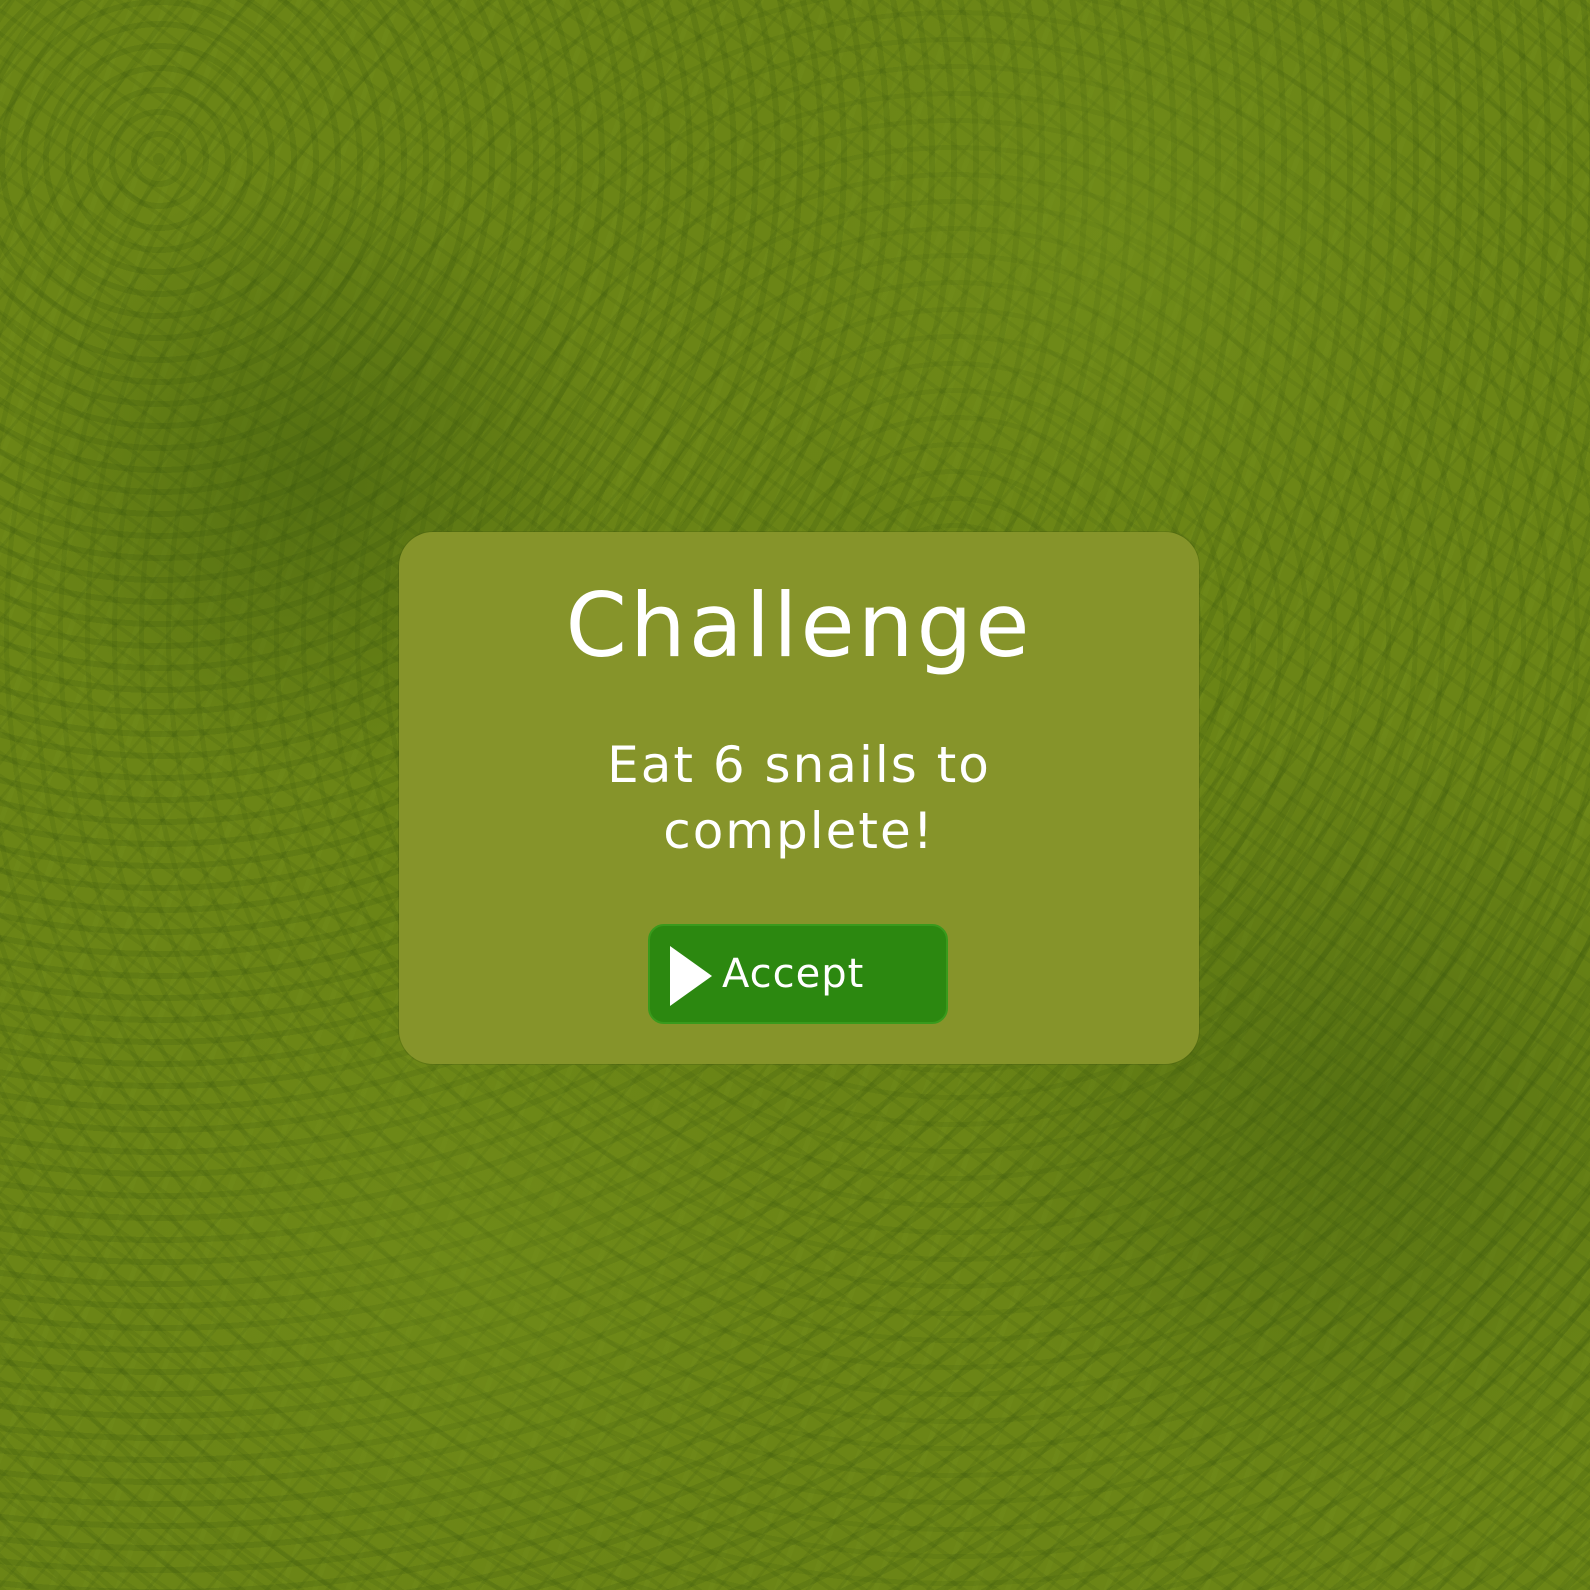 The image size is (1590, 1590). I want to click on accept-button-label: Accept, so click(793, 974).